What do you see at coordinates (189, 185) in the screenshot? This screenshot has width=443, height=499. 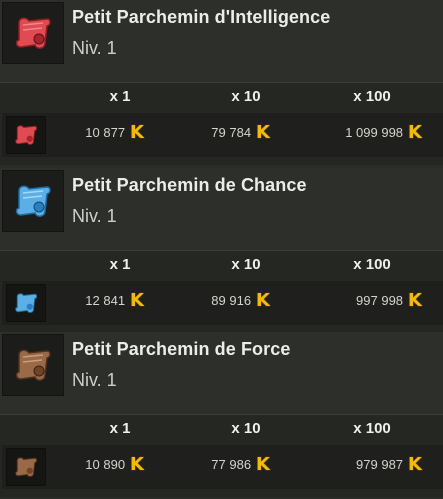 I see `item-name: Petit Parchemin de Chance` at bounding box center [189, 185].